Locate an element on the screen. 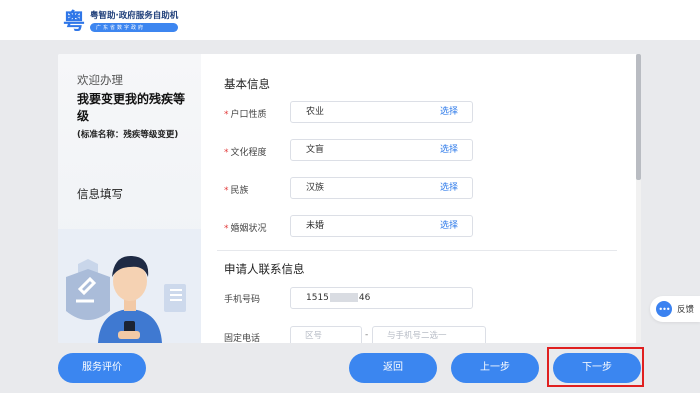 This screenshot has height=393, width=700. service-rating-button: 服务评价 is located at coordinates (102, 368).